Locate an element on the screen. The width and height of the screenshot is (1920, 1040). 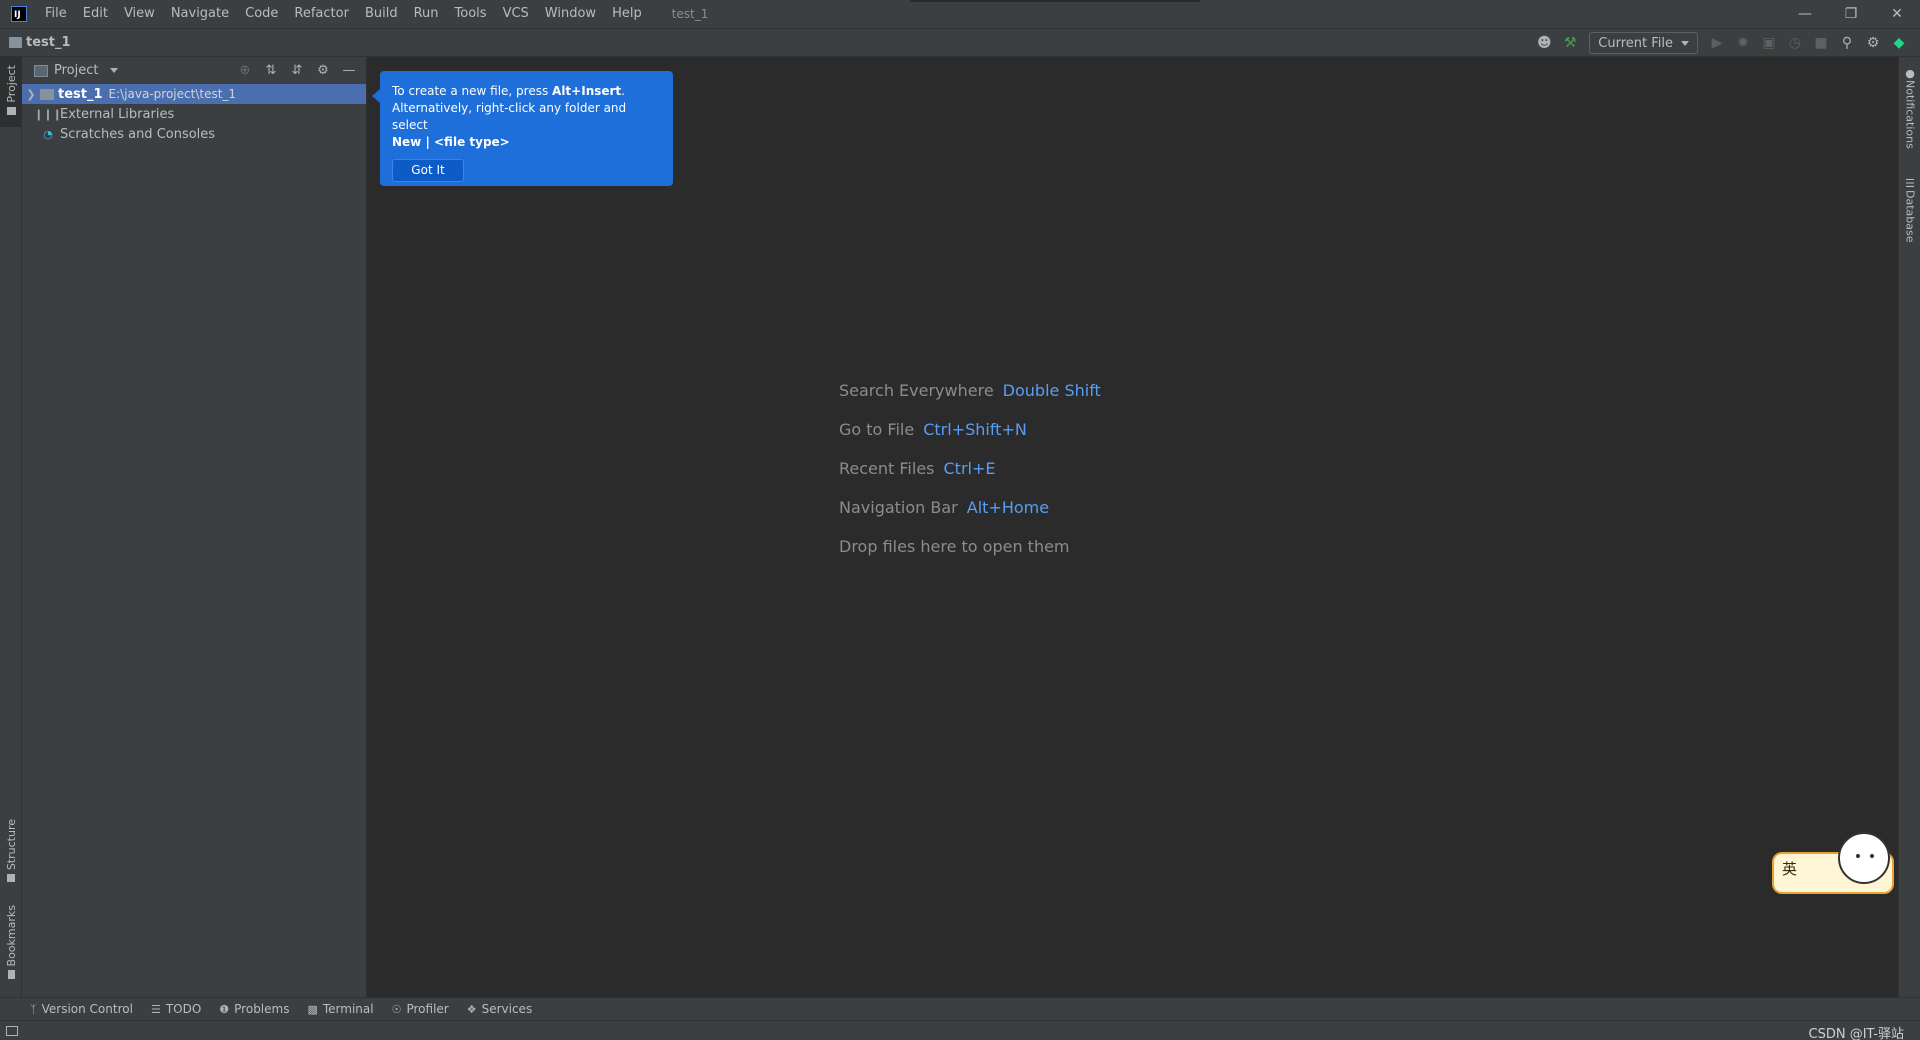
close-icon: ✕ is located at coordinates (1897, 14).